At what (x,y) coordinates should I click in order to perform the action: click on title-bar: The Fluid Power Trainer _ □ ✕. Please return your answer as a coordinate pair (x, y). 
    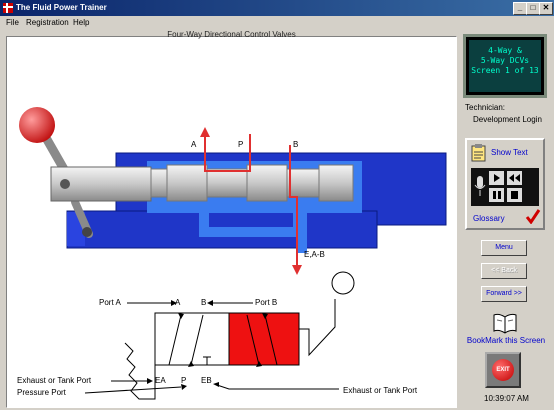
    Looking at the image, I should click on (277, 8).